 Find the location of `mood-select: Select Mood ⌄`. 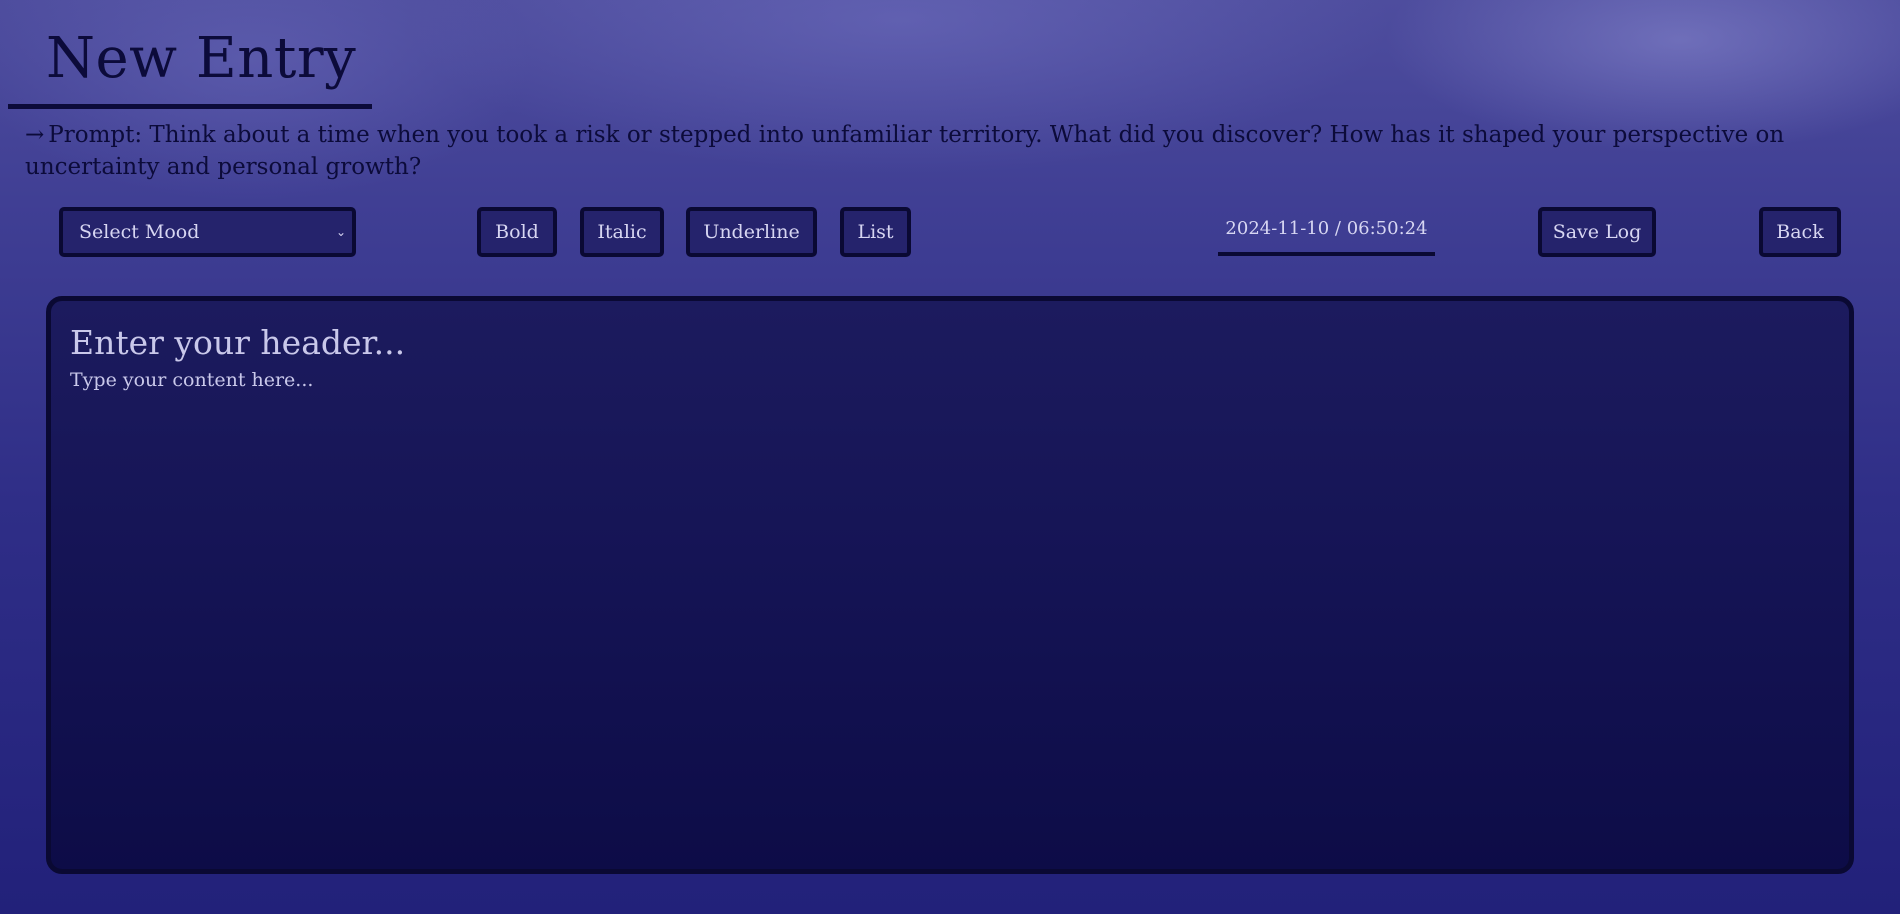

mood-select: Select Mood ⌄ is located at coordinates (207, 232).